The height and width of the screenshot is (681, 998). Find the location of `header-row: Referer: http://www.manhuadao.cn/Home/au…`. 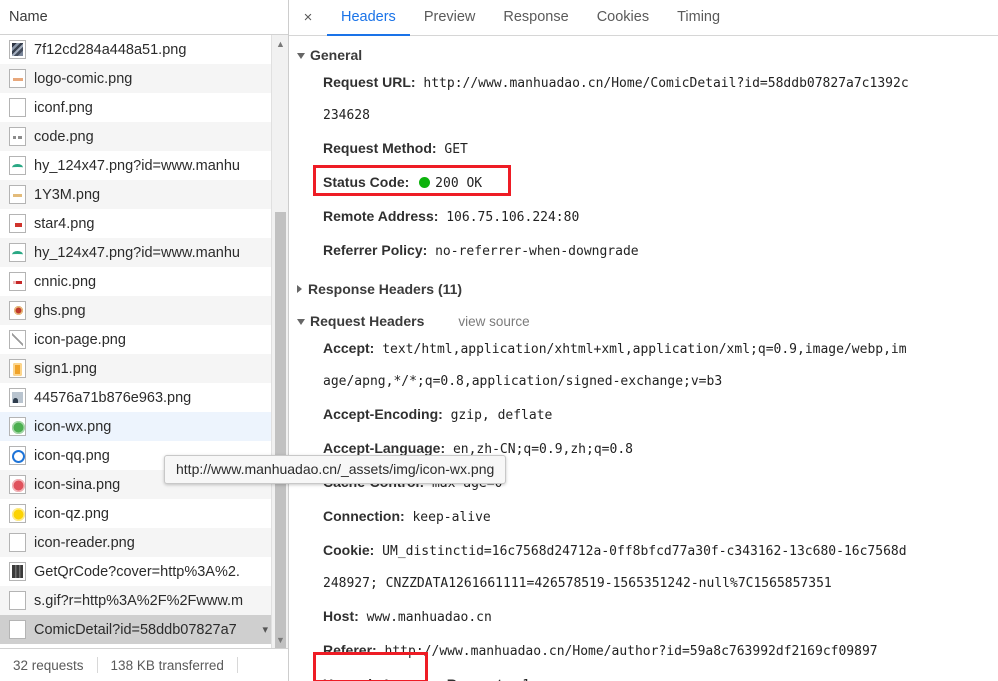

header-row: Referer: http://www.manhuadao.cn/Home/au… is located at coordinates (643, 651).